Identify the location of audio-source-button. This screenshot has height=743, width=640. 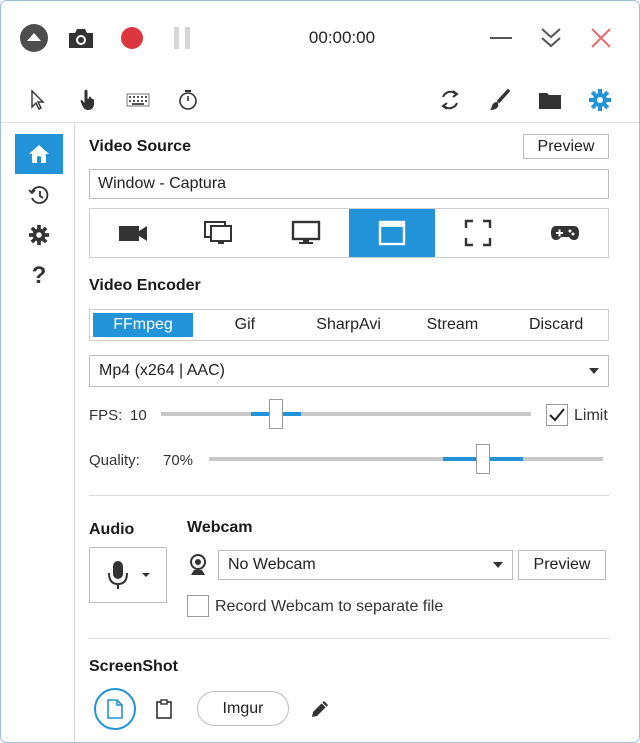
(128, 575).